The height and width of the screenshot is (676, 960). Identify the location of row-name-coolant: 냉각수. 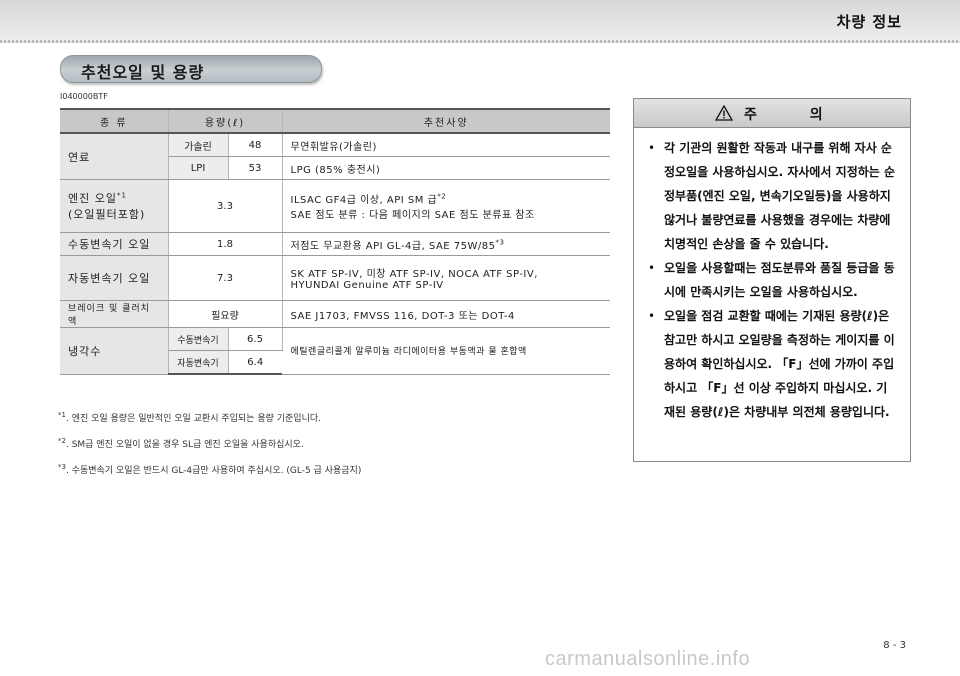
(114, 351).